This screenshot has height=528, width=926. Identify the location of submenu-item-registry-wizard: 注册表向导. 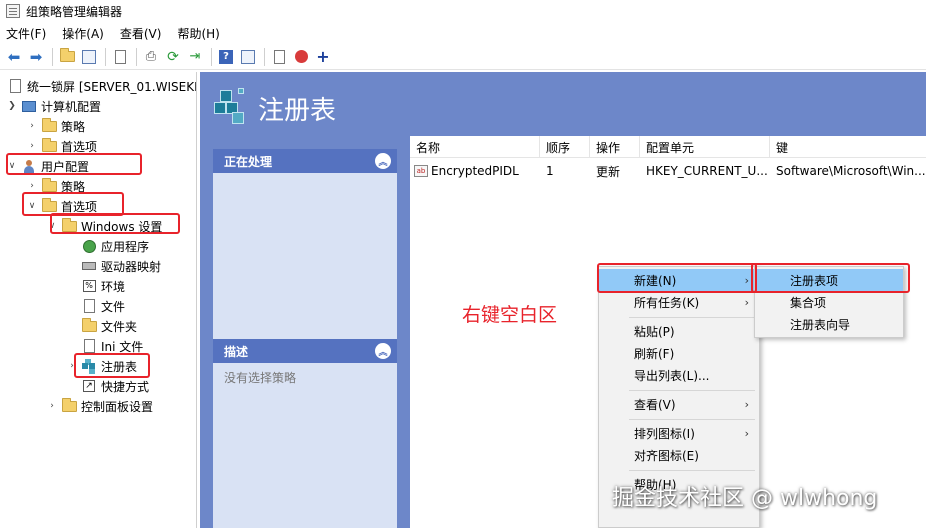
(829, 324).